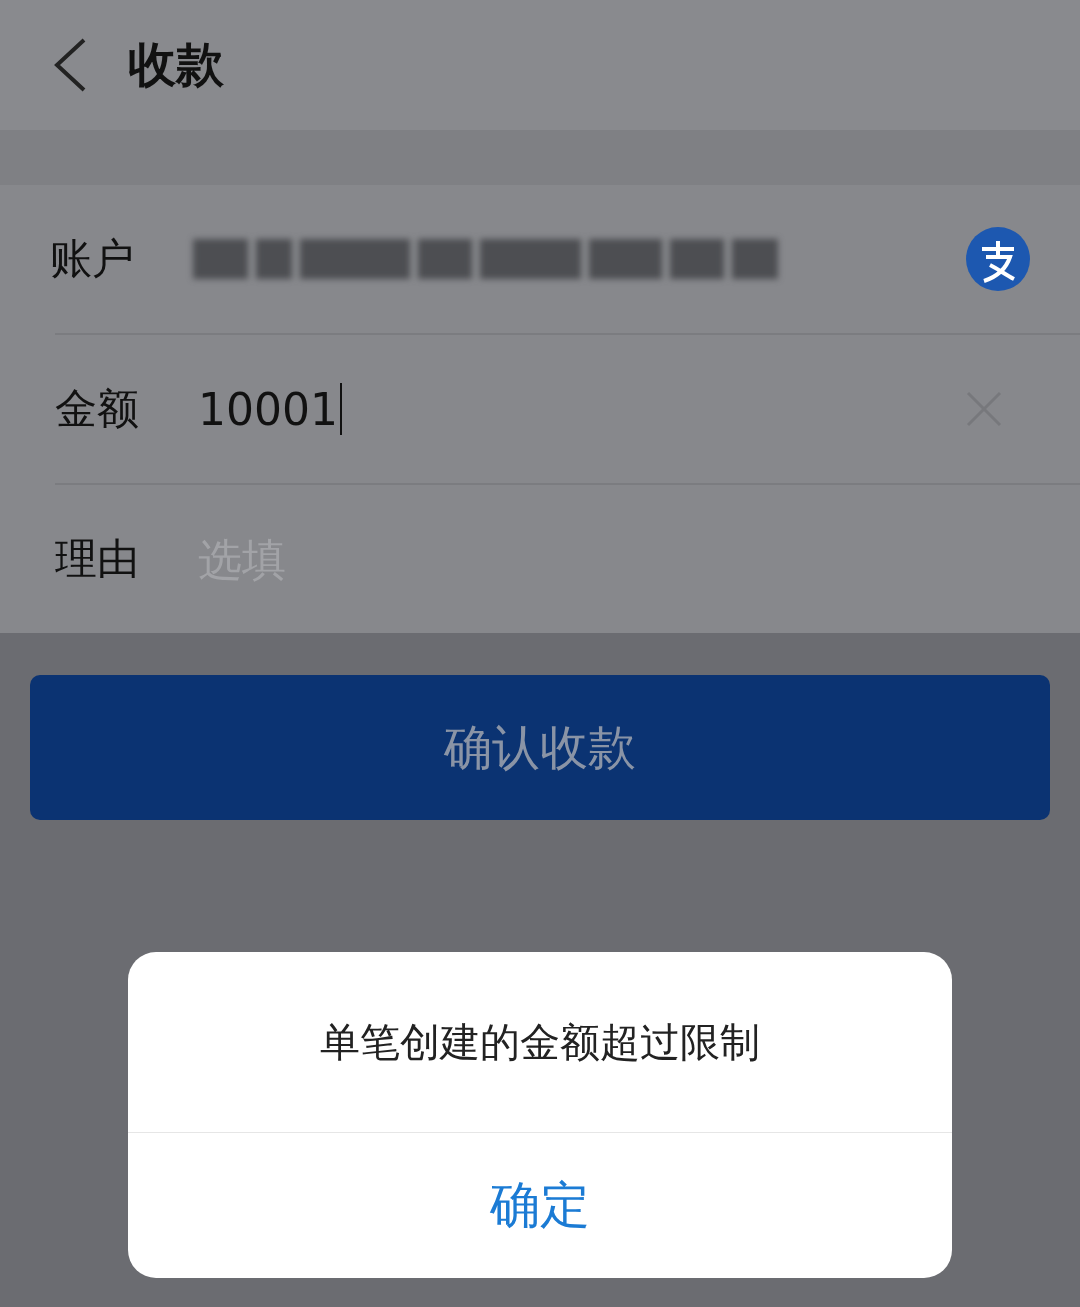  I want to click on ok-button: 确定, so click(540, 1205).